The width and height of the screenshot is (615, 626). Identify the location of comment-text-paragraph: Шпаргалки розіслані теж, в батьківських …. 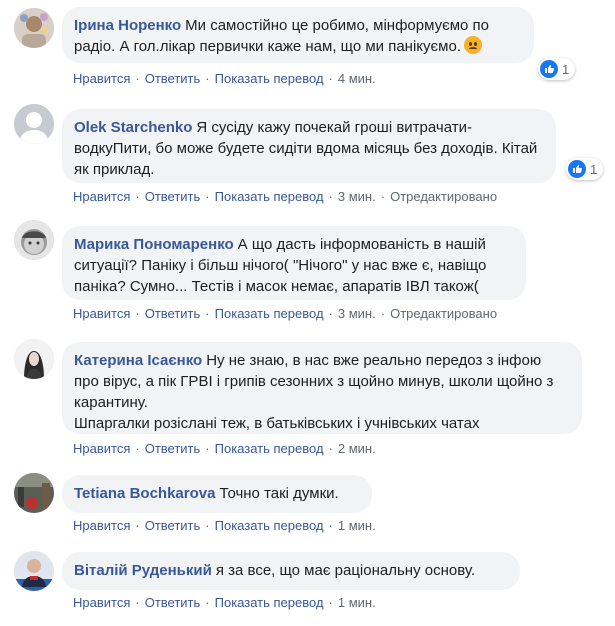
(277, 423).